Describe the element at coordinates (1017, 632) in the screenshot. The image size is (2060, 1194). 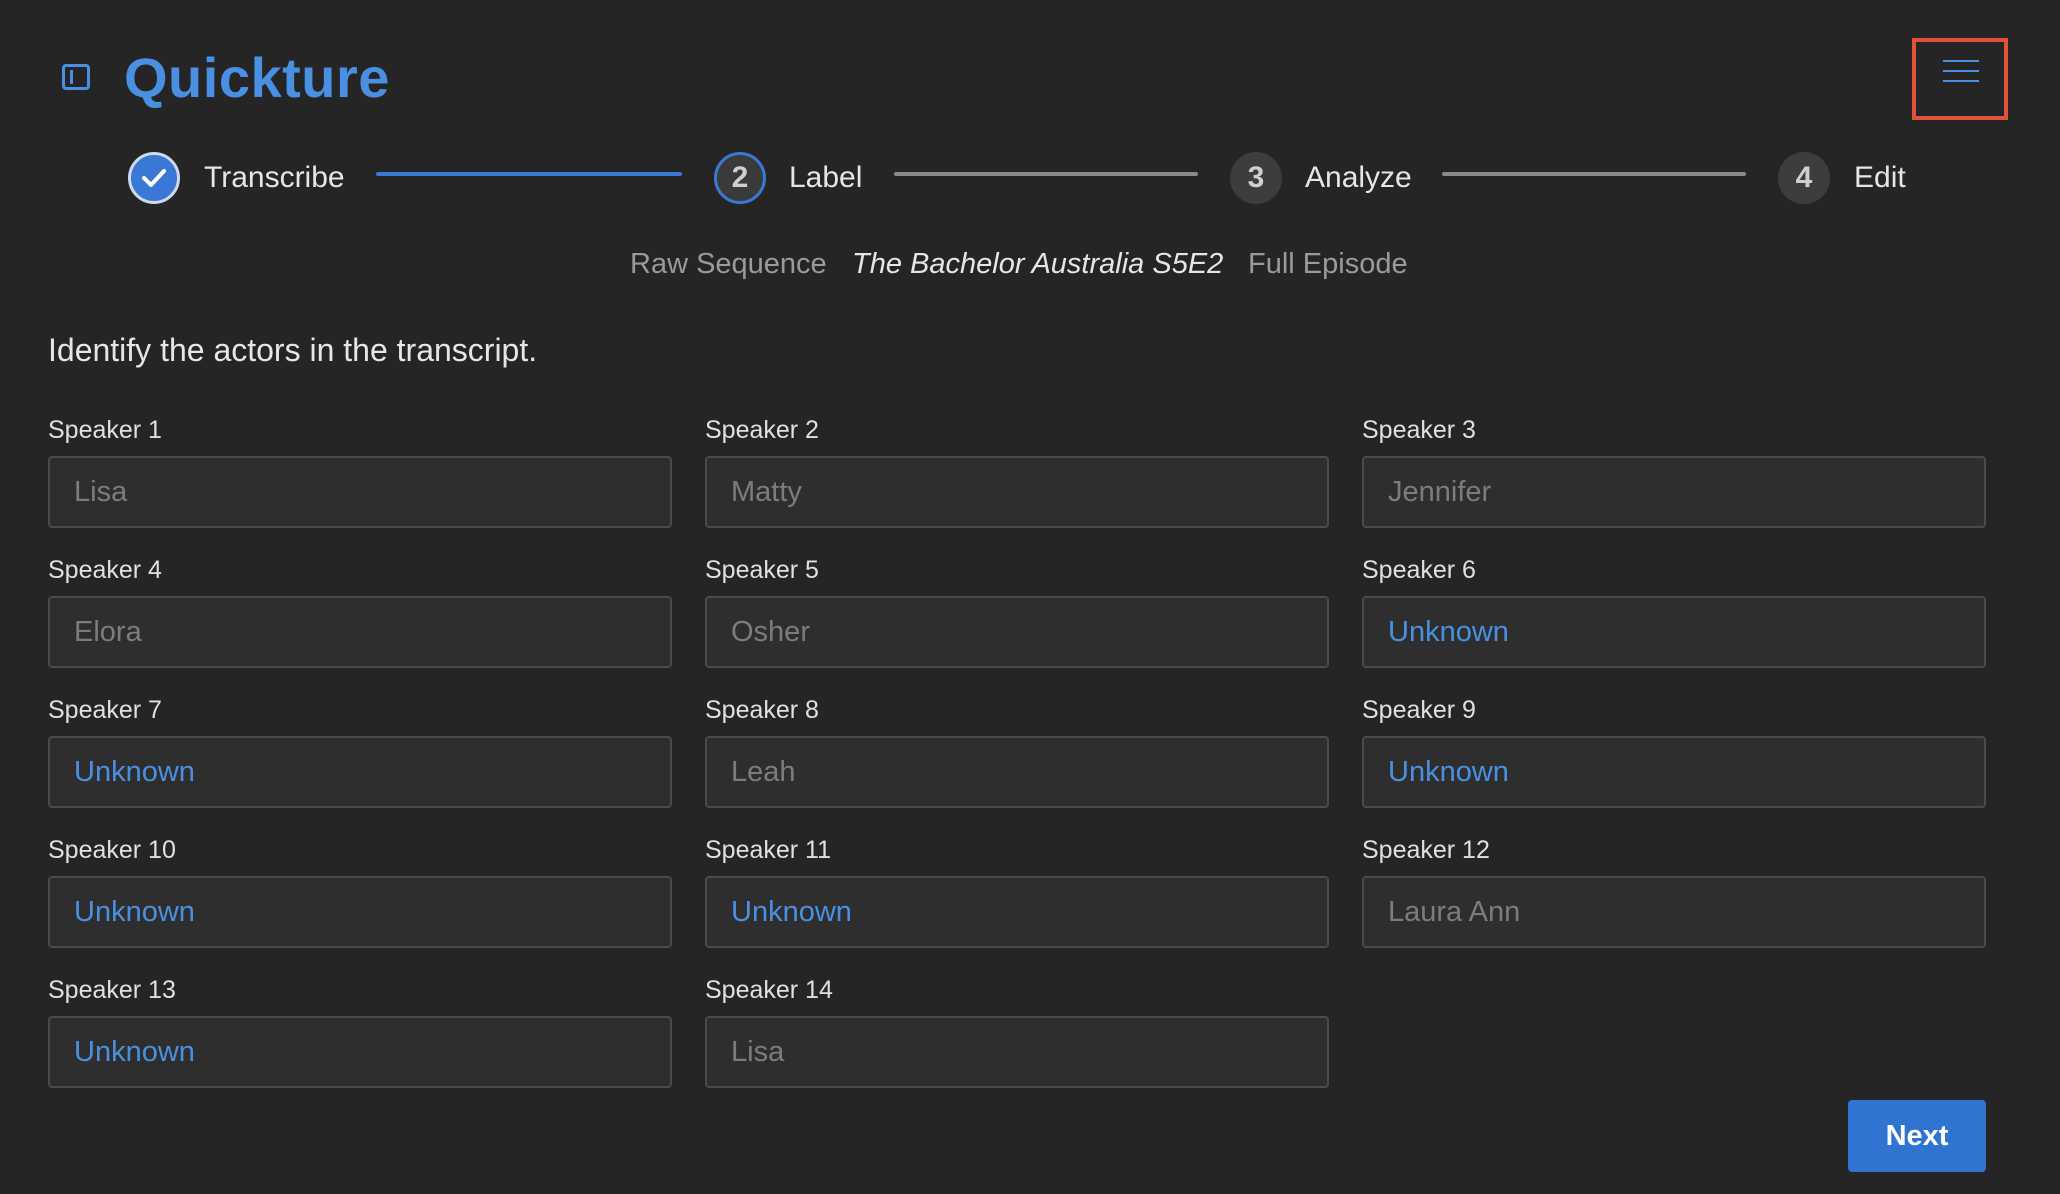
I see `speaker-5-input` at that location.